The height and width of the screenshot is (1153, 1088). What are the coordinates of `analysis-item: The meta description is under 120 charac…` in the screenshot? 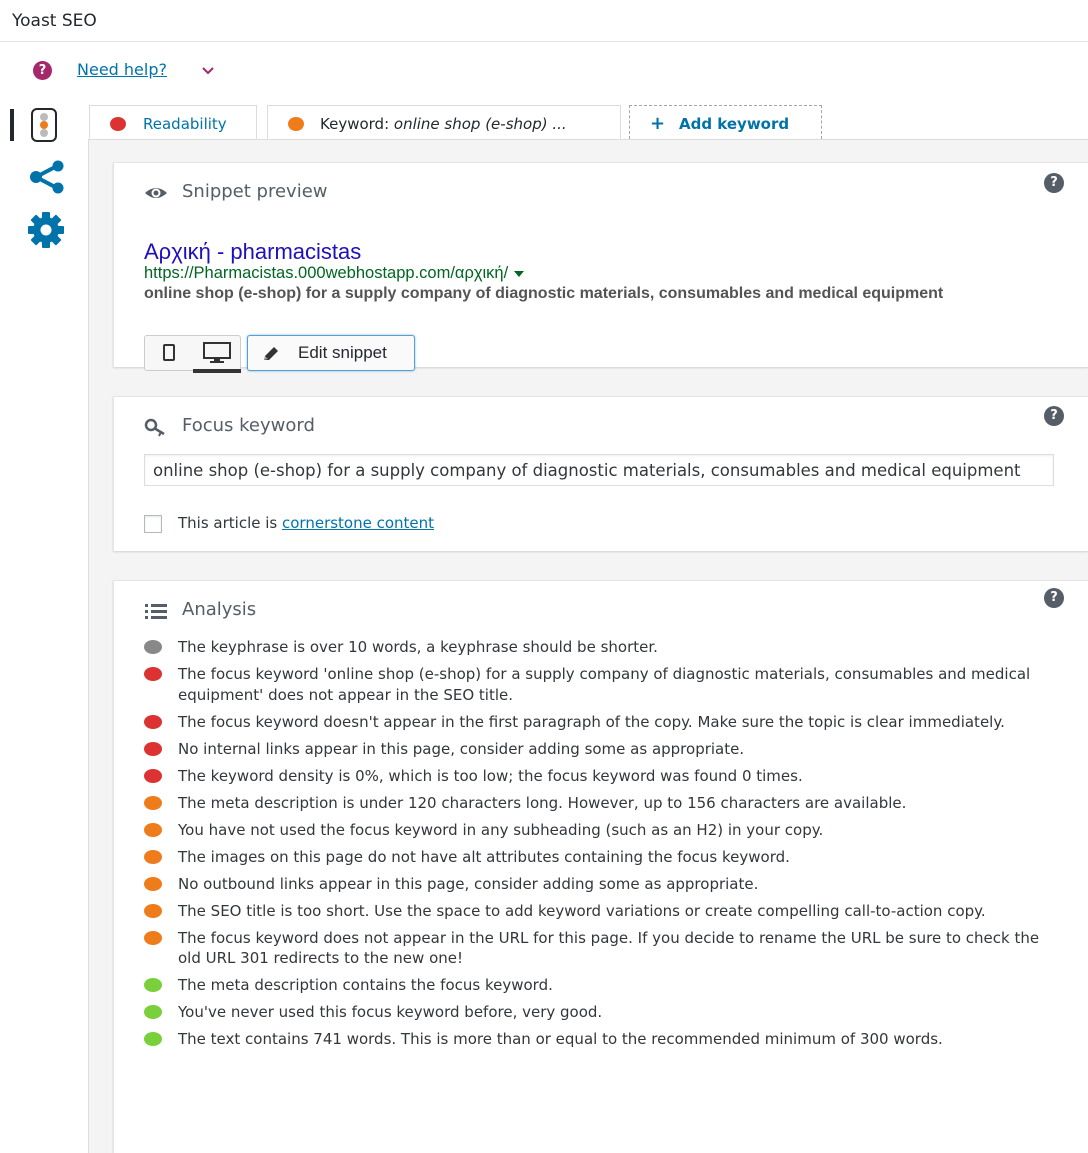 It's located at (594, 803).